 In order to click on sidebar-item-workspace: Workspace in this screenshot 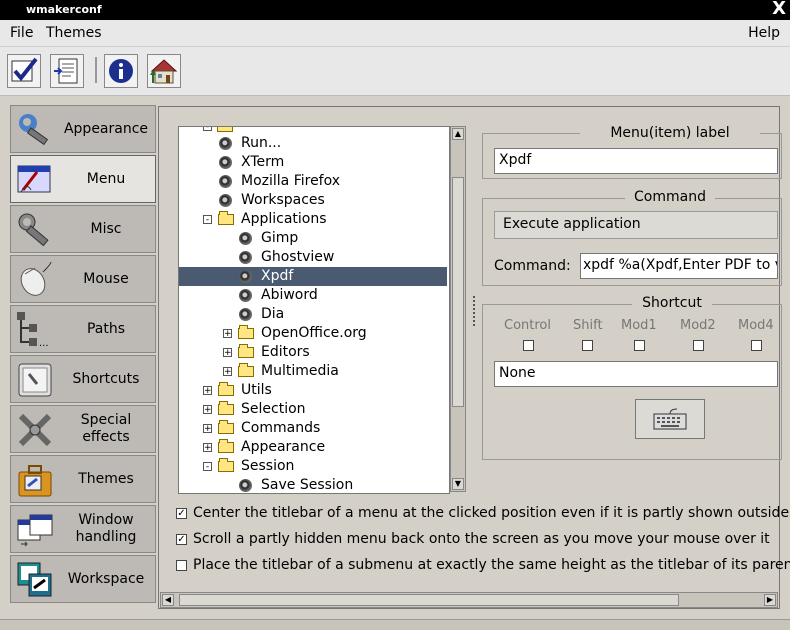, I will do `click(83, 579)`.